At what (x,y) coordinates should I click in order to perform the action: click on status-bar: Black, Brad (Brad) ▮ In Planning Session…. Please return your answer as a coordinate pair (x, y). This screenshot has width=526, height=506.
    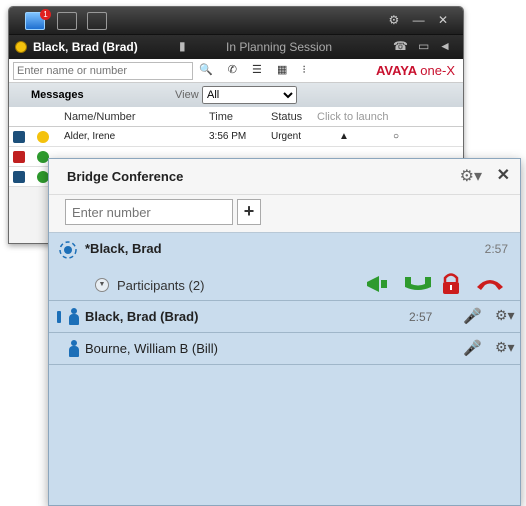
    Looking at the image, I should click on (236, 47).